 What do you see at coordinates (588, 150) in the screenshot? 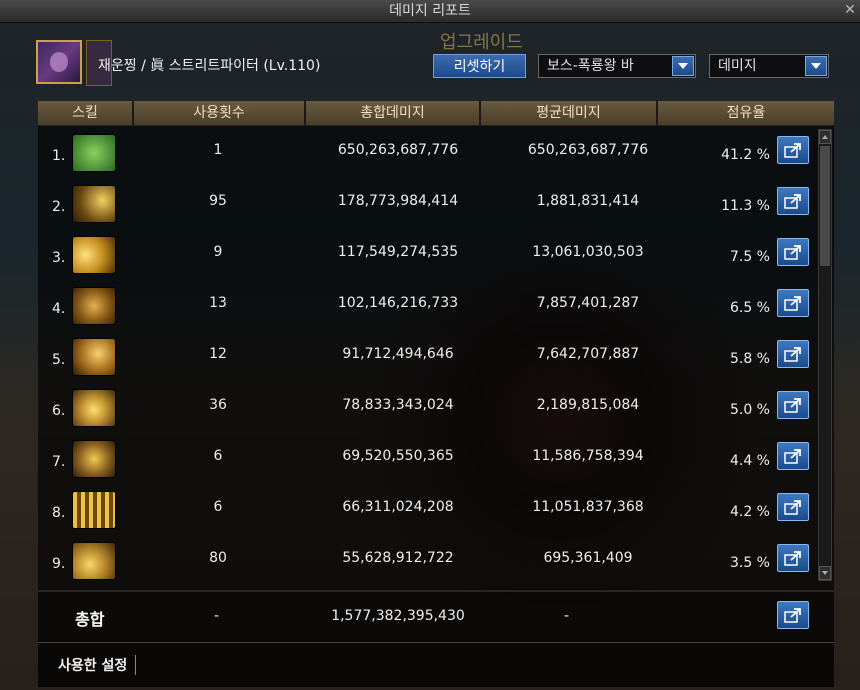
I see `row-avg-damage: 650,263,687,776` at bounding box center [588, 150].